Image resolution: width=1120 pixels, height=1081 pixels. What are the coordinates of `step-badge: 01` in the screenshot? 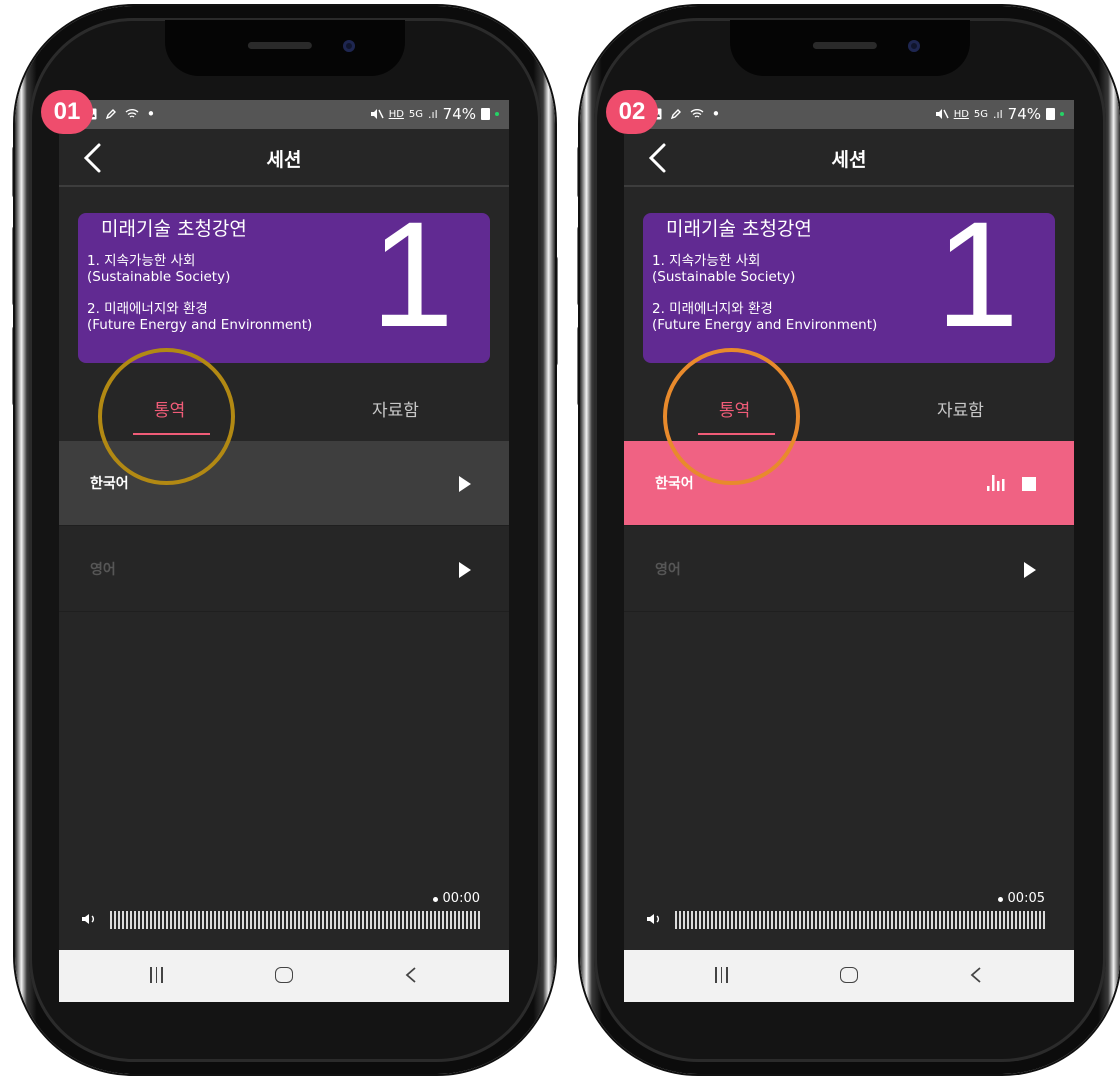 It's located at (67, 112).